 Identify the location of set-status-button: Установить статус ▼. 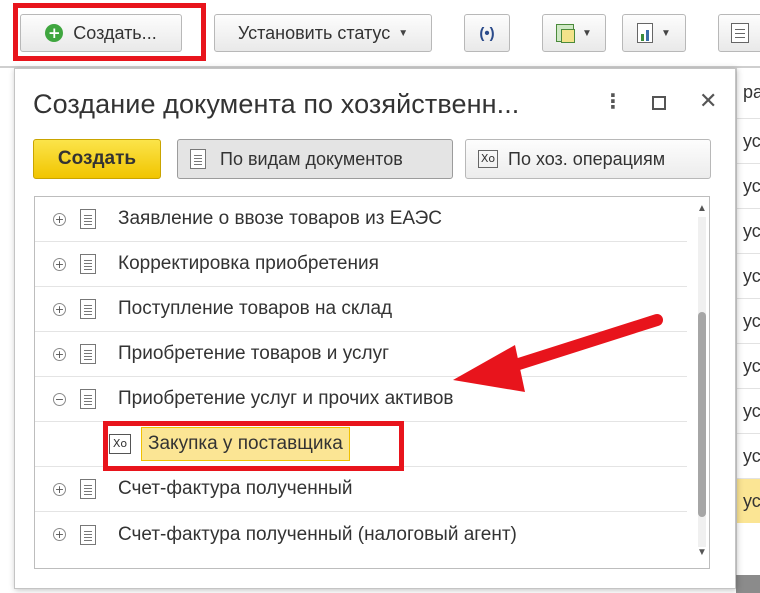
(323, 33).